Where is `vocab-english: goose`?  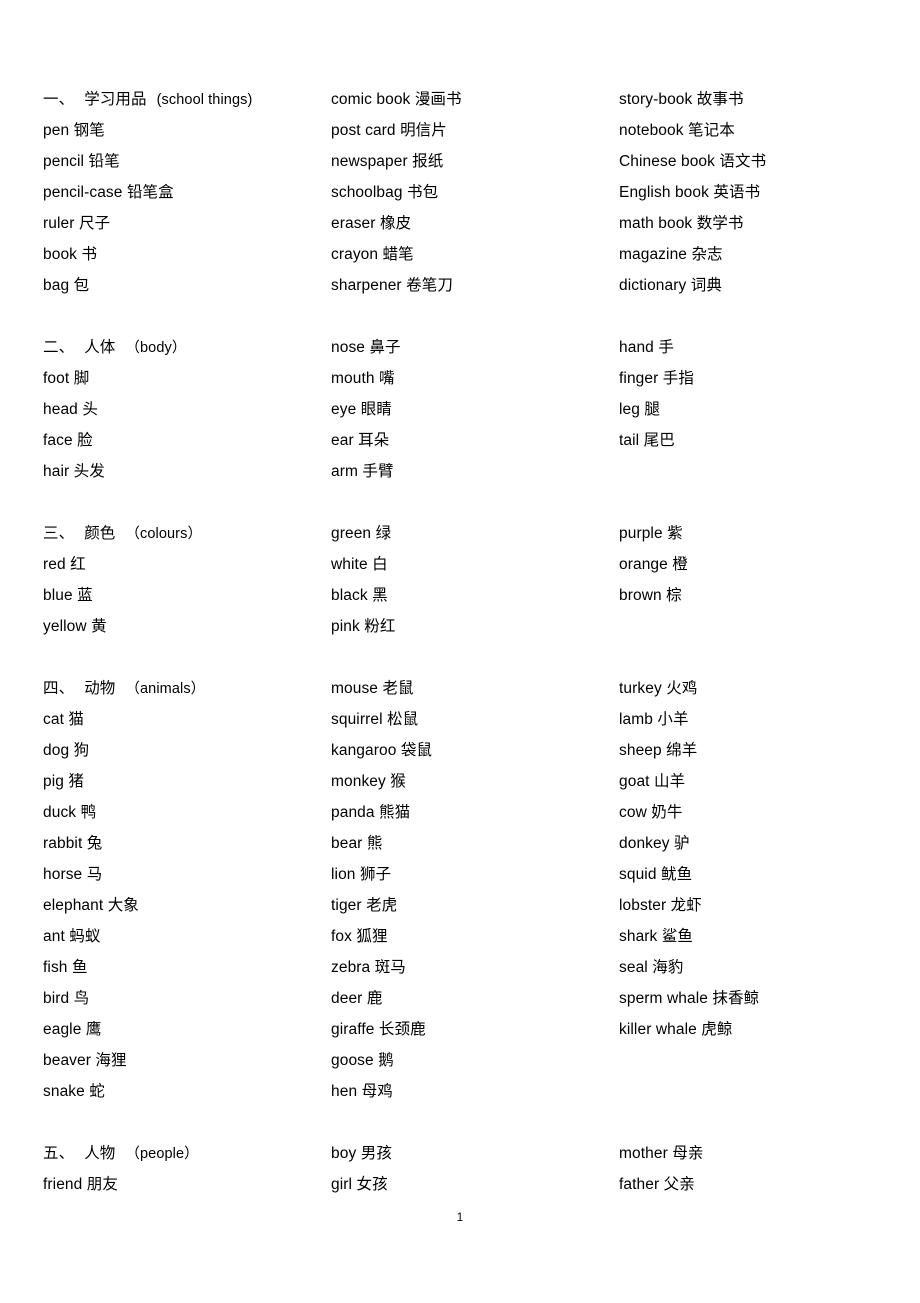 vocab-english: goose is located at coordinates (352, 1060).